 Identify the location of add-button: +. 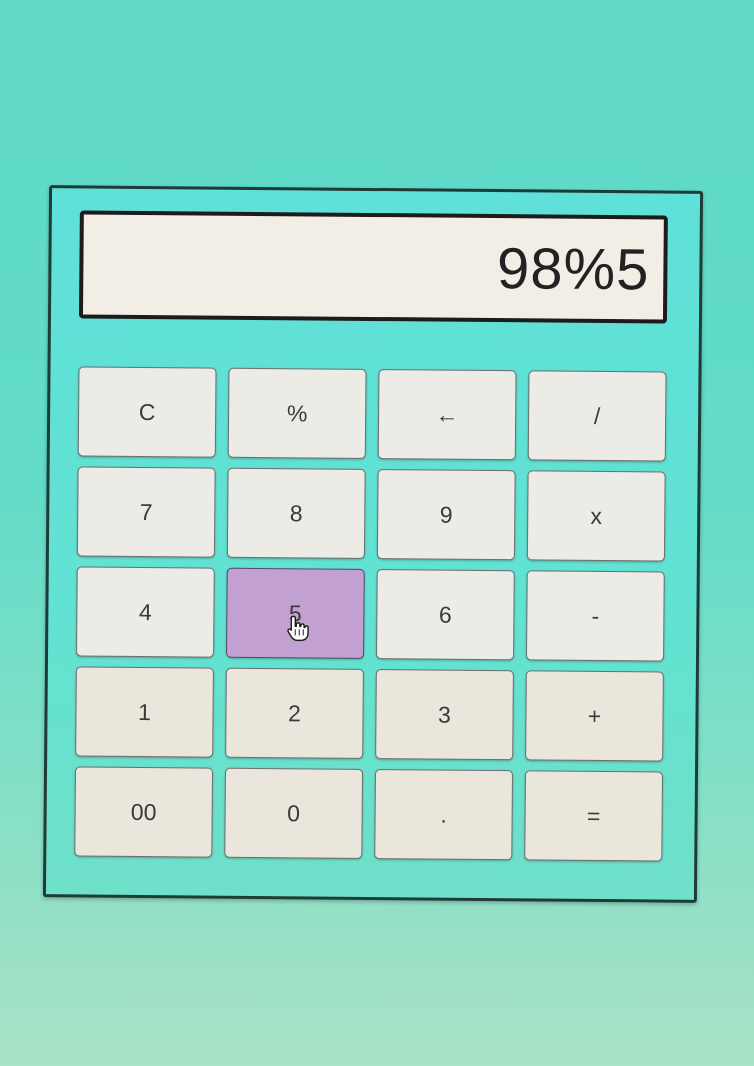
(594, 716).